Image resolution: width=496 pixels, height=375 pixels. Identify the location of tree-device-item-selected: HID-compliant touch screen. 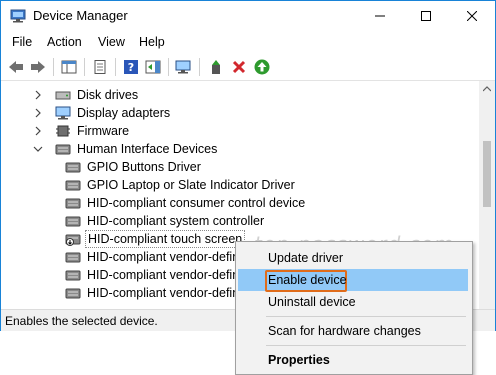
(155, 239).